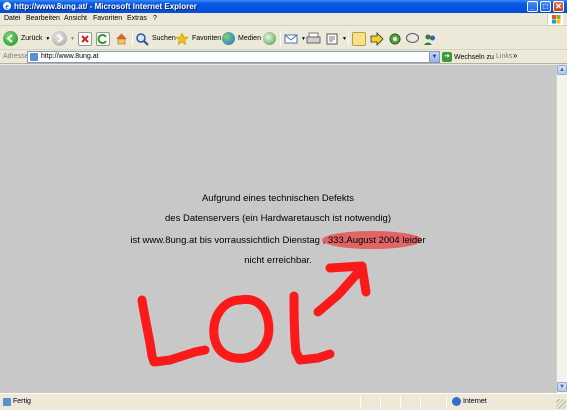 Image resolution: width=567 pixels, height=410 pixels. Describe the element at coordinates (59, 38) in the screenshot. I see `forward-arrow-icon` at that location.